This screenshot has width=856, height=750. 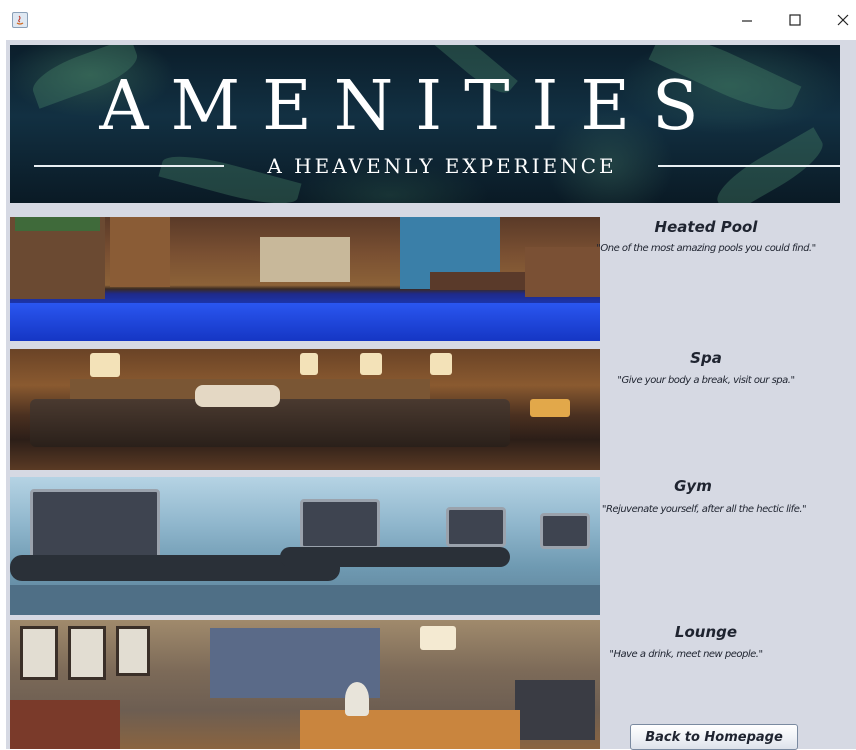 I want to click on banner-subtitle: A HEAVENLY EXPERIENCE, so click(x=442, y=166).